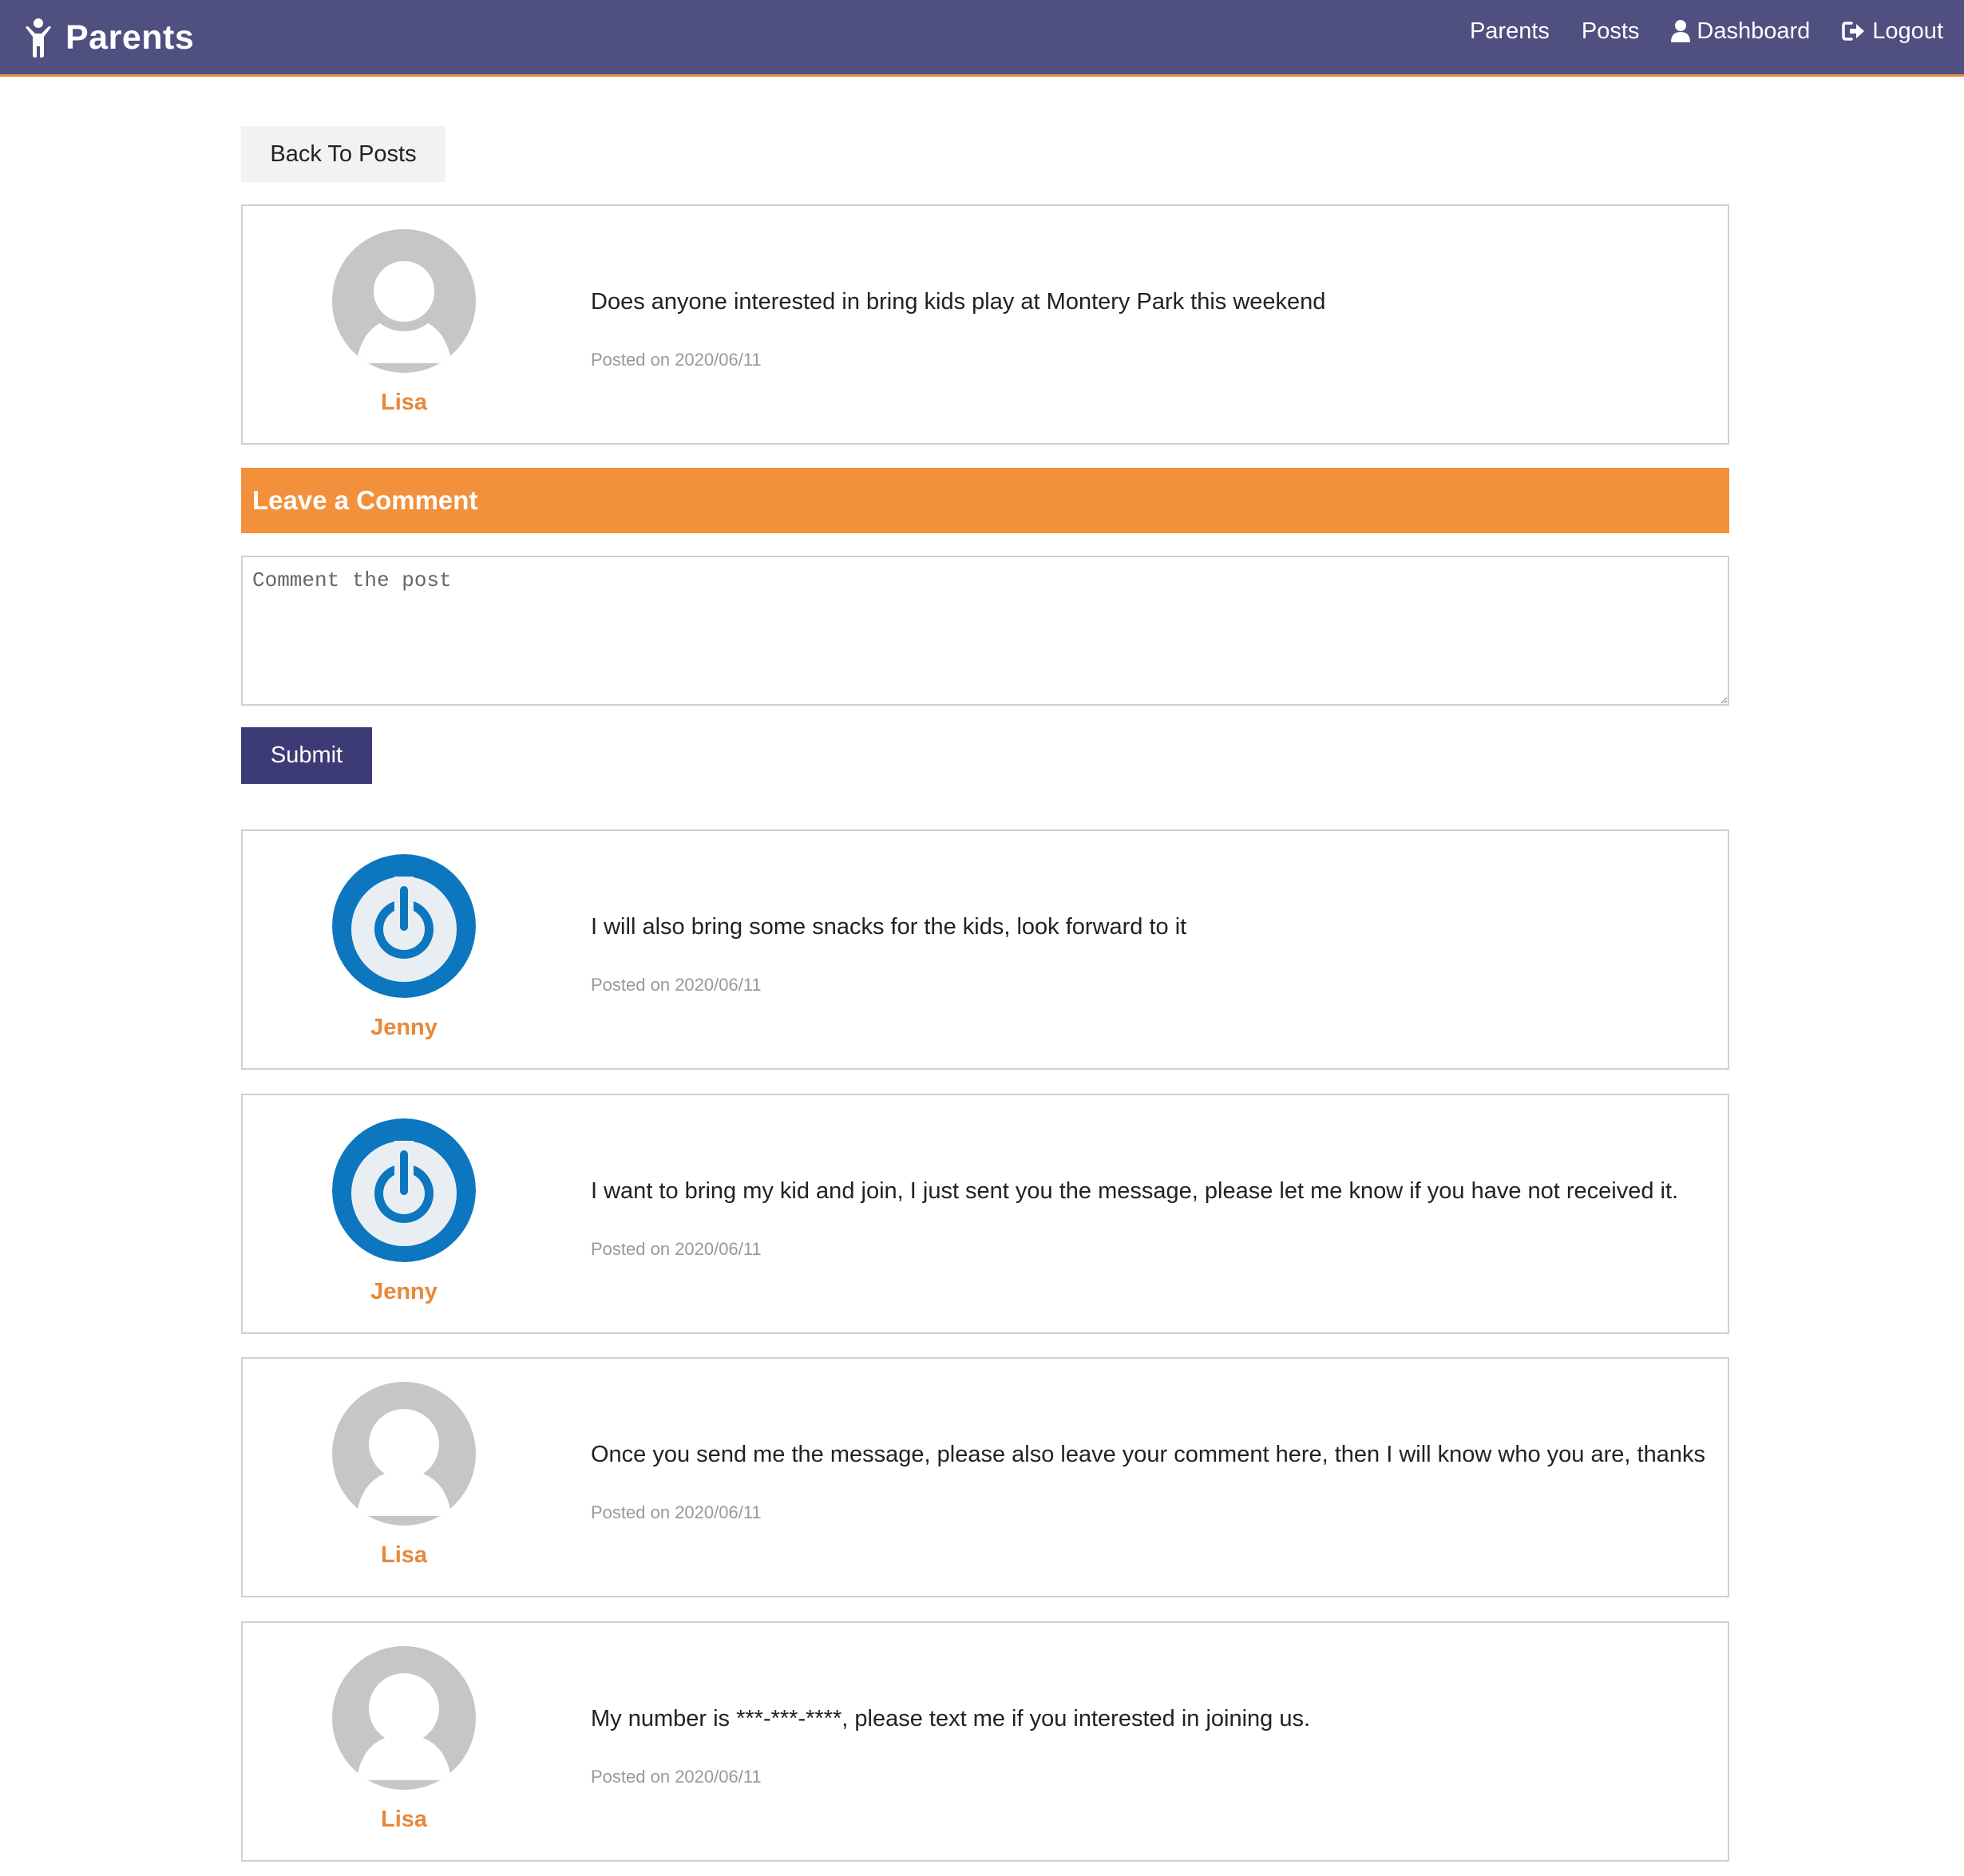  I want to click on submit-comment-button: Submit, so click(306, 755).